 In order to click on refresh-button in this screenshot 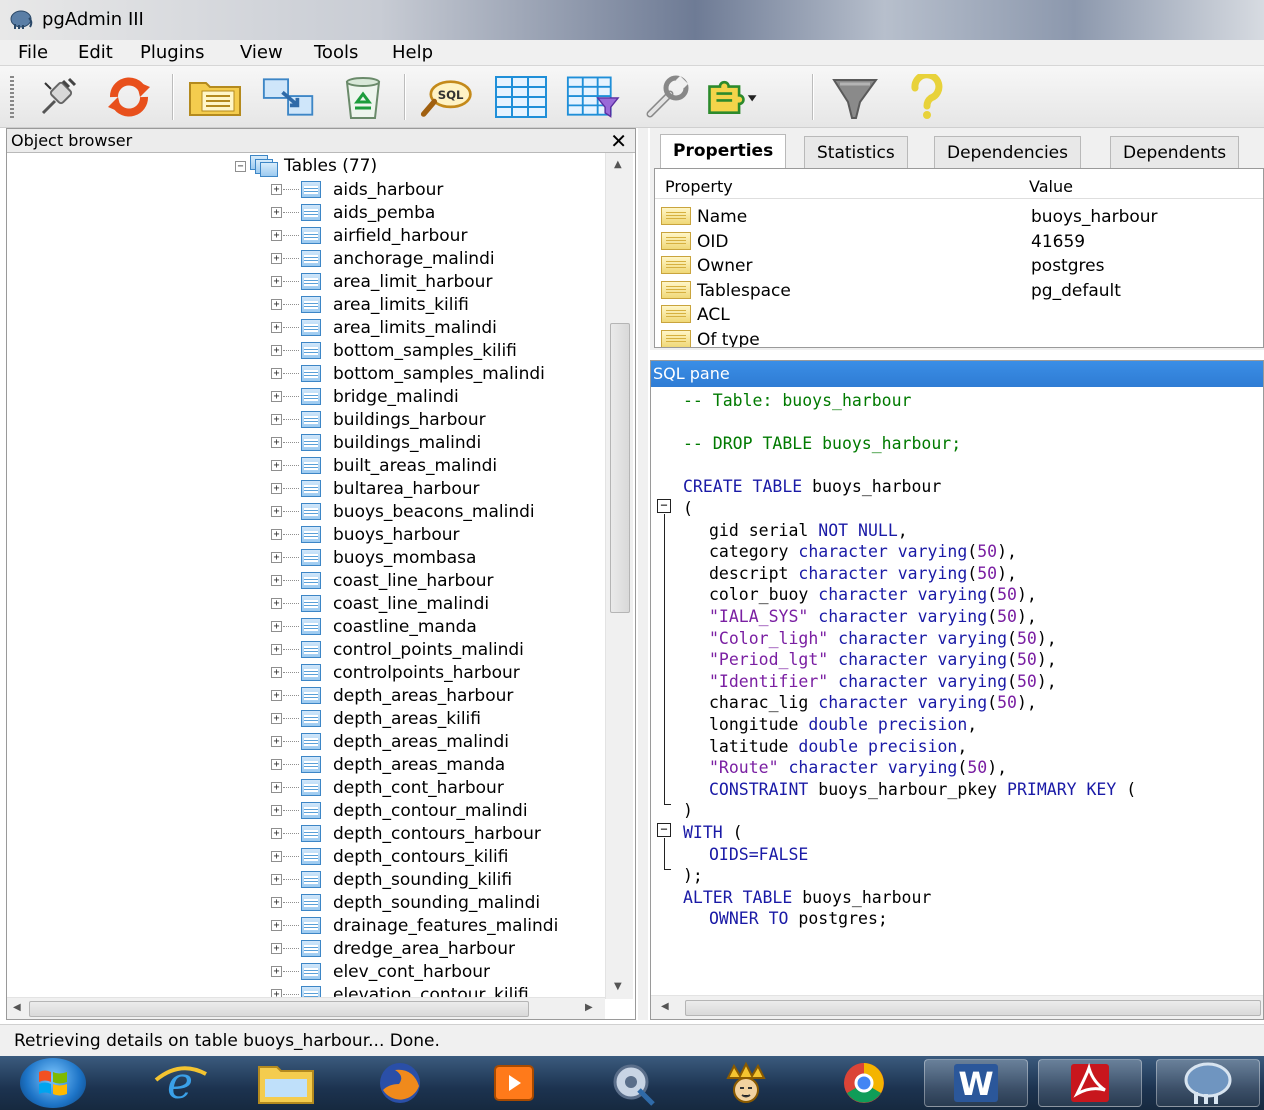, I will do `click(129, 97)`.